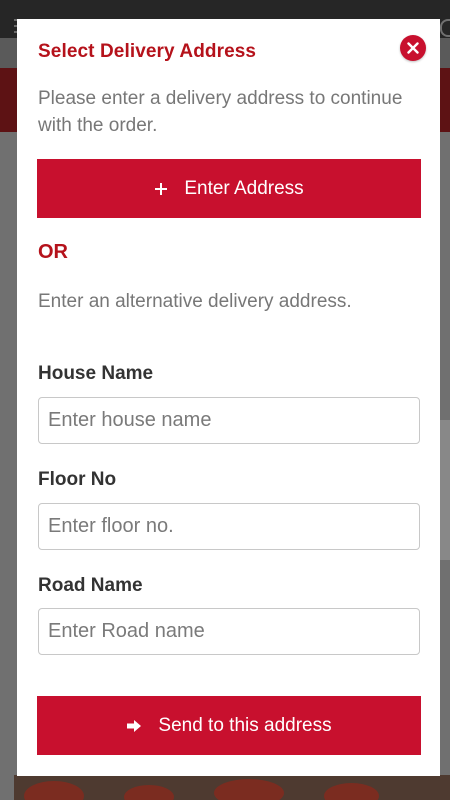 Image resolution: width=450 pixels, height=800 pixels. I want to click on floor-no-input, so click(229, 526).